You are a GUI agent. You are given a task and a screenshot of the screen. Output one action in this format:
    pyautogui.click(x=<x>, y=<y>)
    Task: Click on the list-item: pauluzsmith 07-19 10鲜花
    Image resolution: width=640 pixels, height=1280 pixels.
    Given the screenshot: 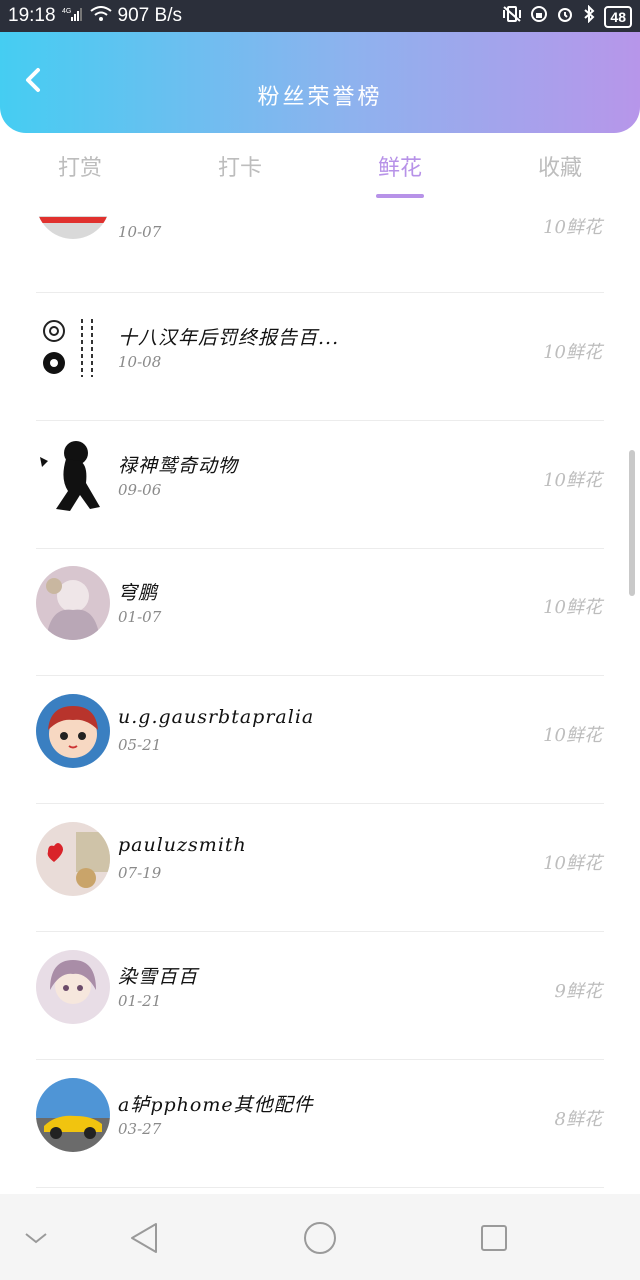 What is the action you would take?
    pyautogui.click(x=320, y=868)
    